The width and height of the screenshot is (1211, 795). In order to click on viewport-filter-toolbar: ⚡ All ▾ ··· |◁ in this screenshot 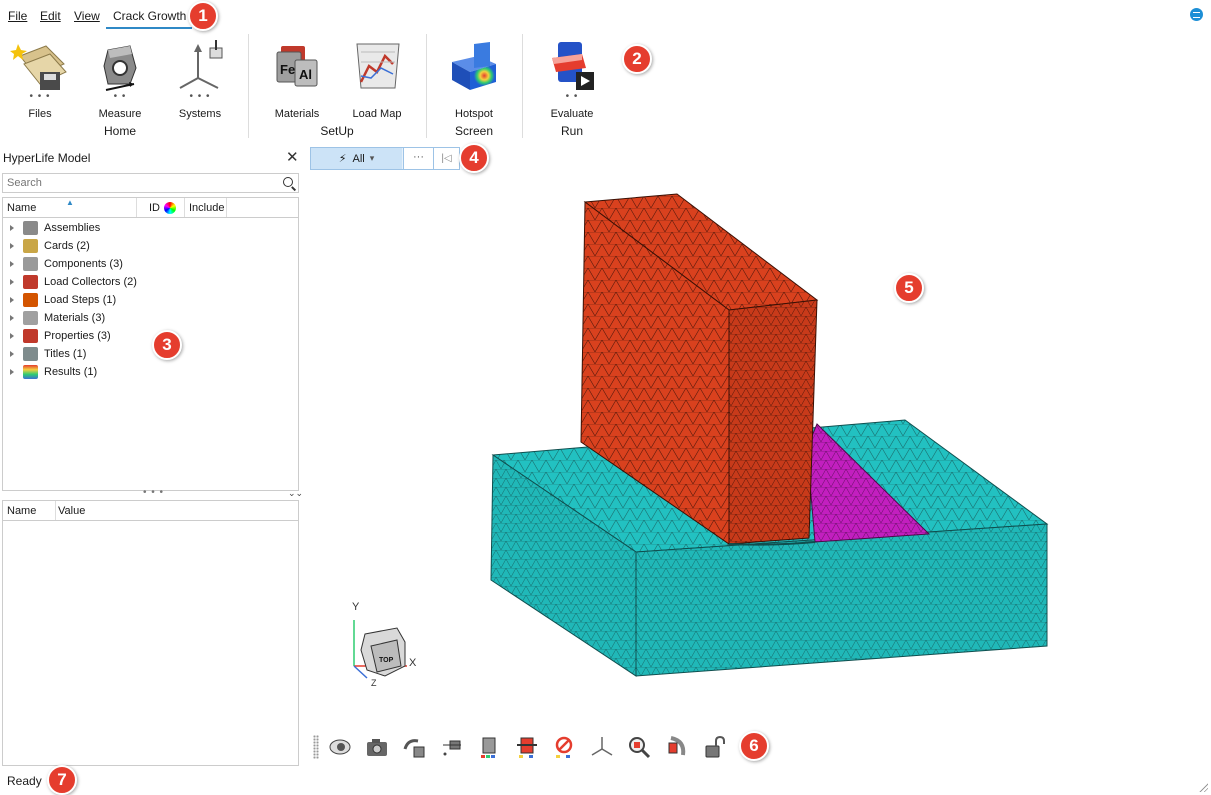, I will do `click(385, 158)`.